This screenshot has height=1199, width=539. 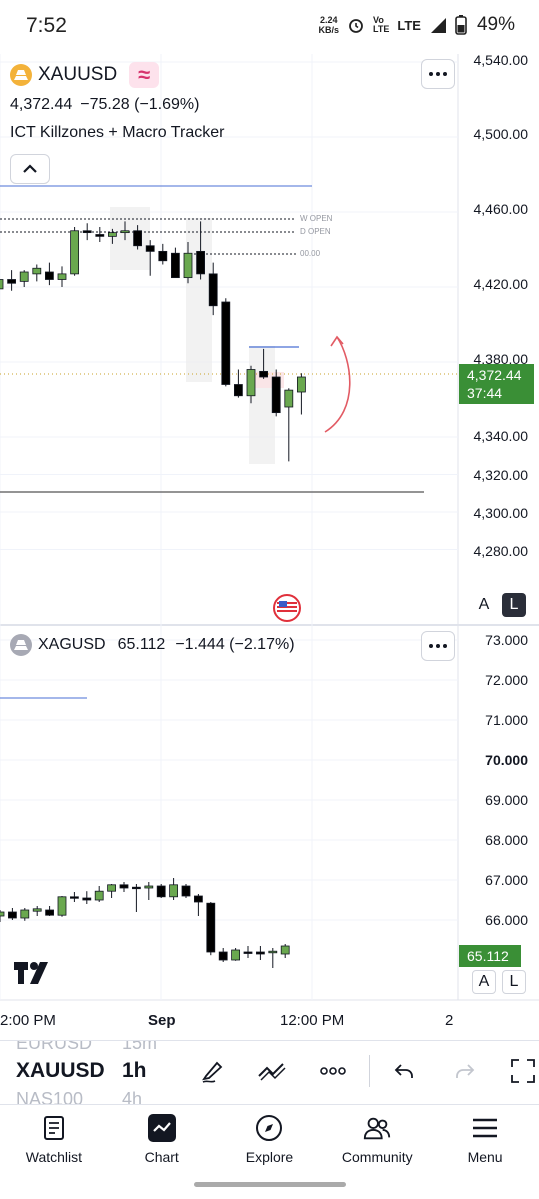 I want to click on draw-button, so click(x=213, y=1071).